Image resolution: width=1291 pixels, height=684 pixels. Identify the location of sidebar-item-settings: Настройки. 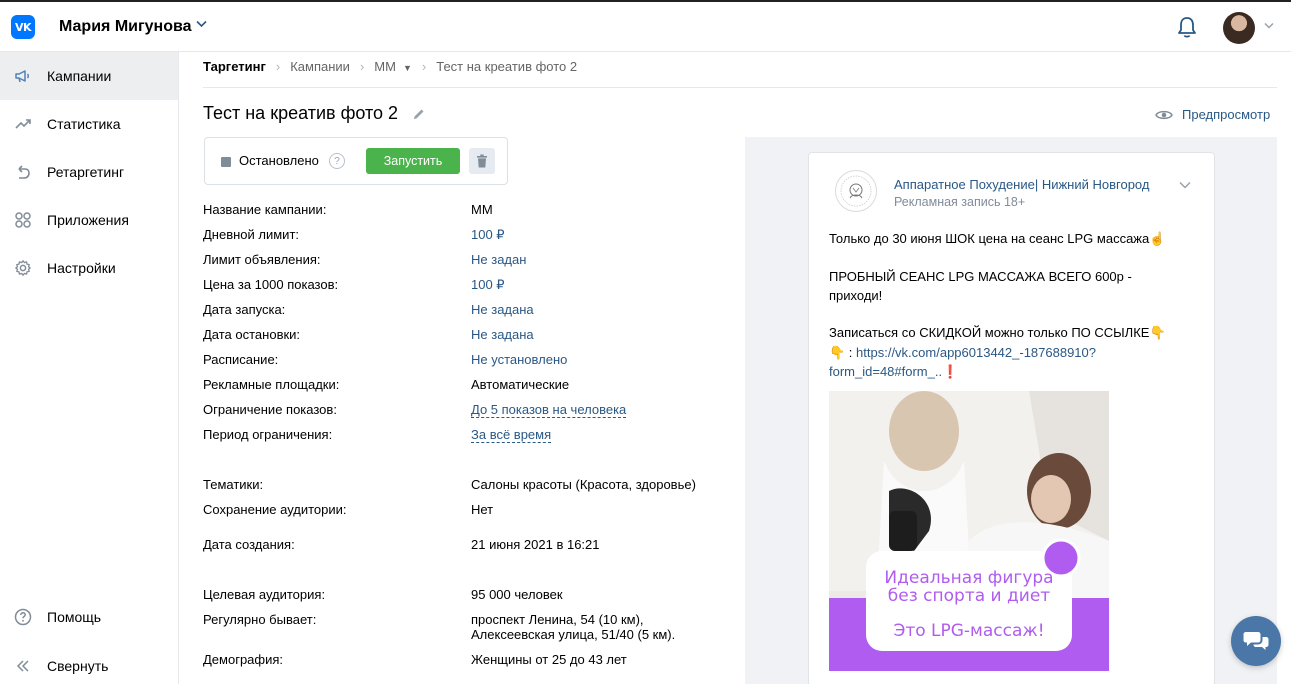
(89, 268).